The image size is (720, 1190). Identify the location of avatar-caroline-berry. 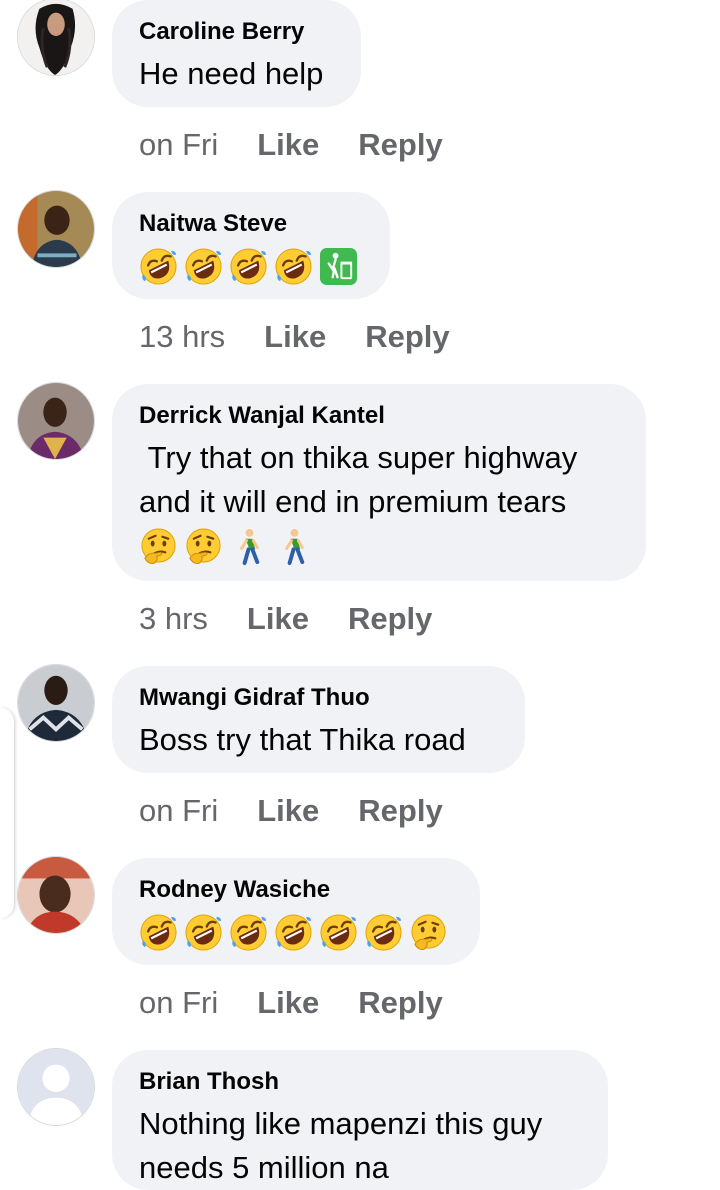
(56, 38).